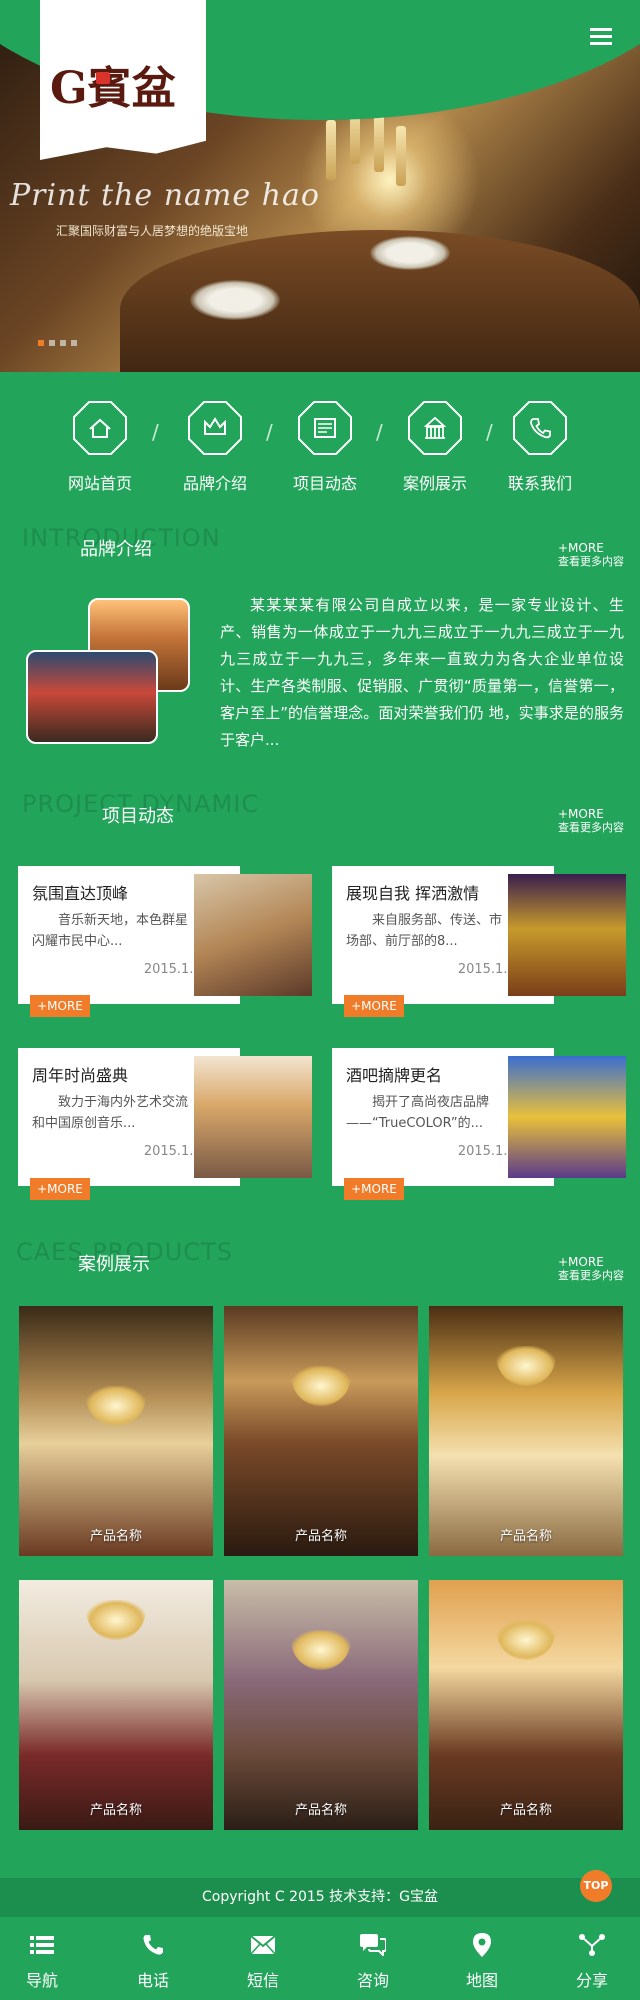 This screenshot has width=640, height=2000. What do you see at coordinates (153, 1961) in the screenshot?
I see `bottom-nav-phone: 电话` at bounding box center [153, 1961].